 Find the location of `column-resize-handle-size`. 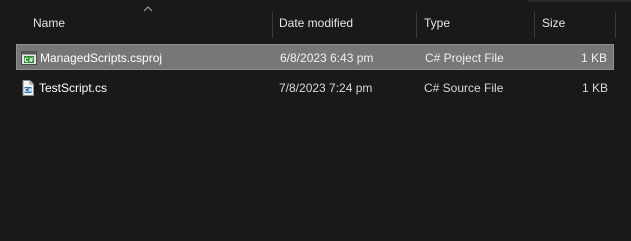

column-resize-handle-size is located at coordinates (615, 25).